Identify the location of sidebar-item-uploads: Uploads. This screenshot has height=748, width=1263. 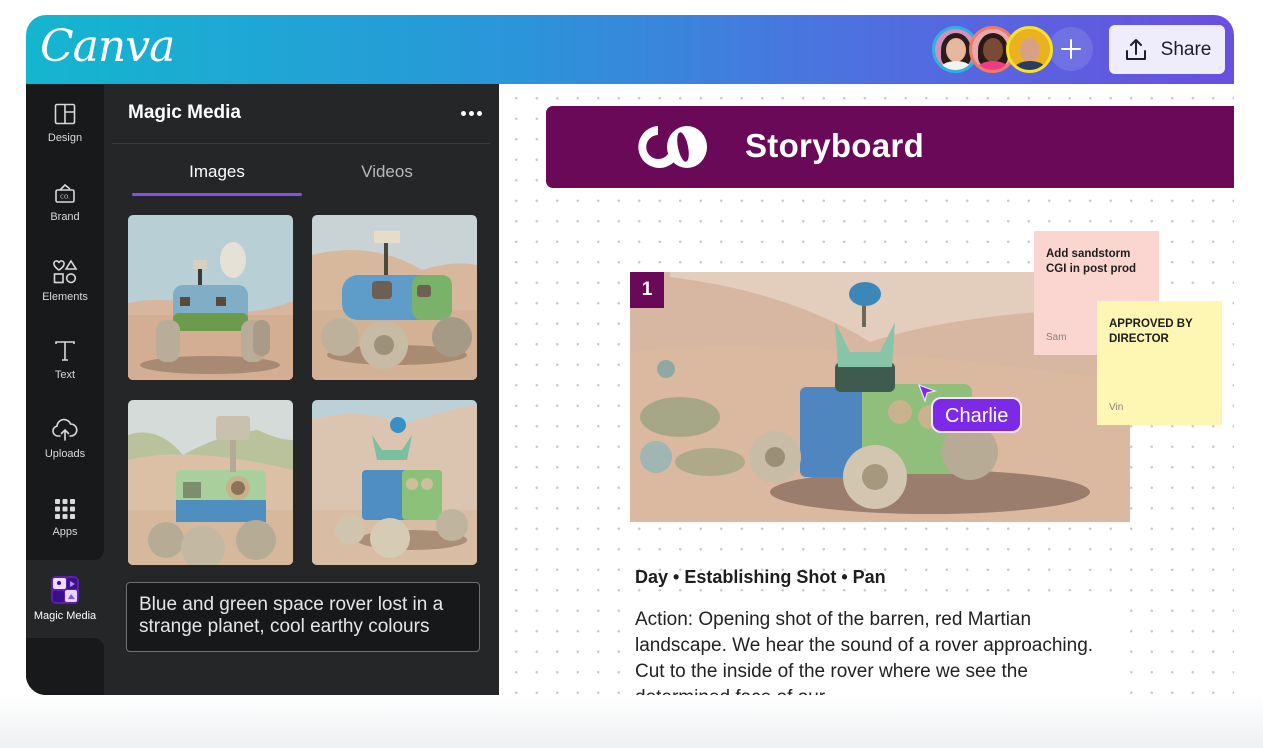
(65, 439).